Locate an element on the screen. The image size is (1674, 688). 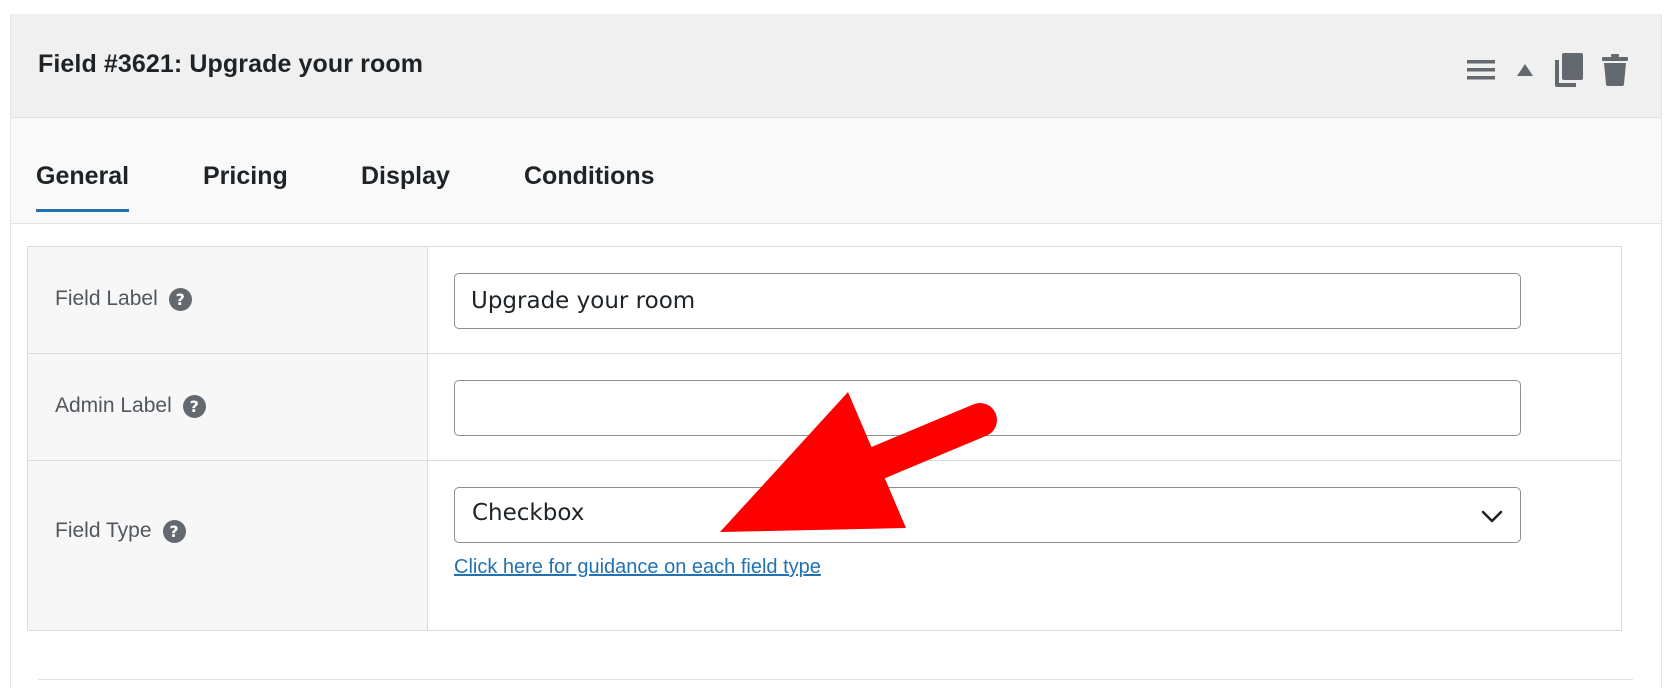
admin-label-text: Admin Label is located at coordinates (113, 405).